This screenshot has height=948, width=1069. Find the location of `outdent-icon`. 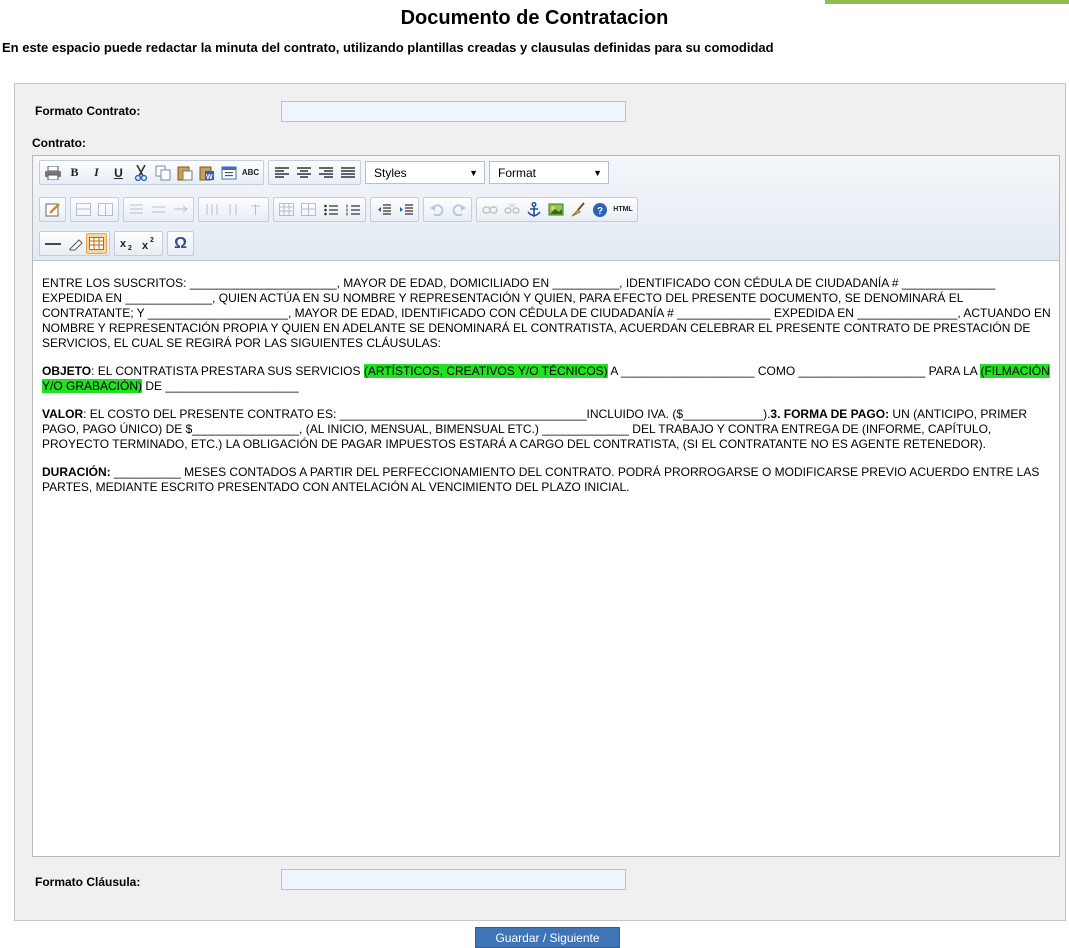

outdent-icon is located at coordinates (383, 209).